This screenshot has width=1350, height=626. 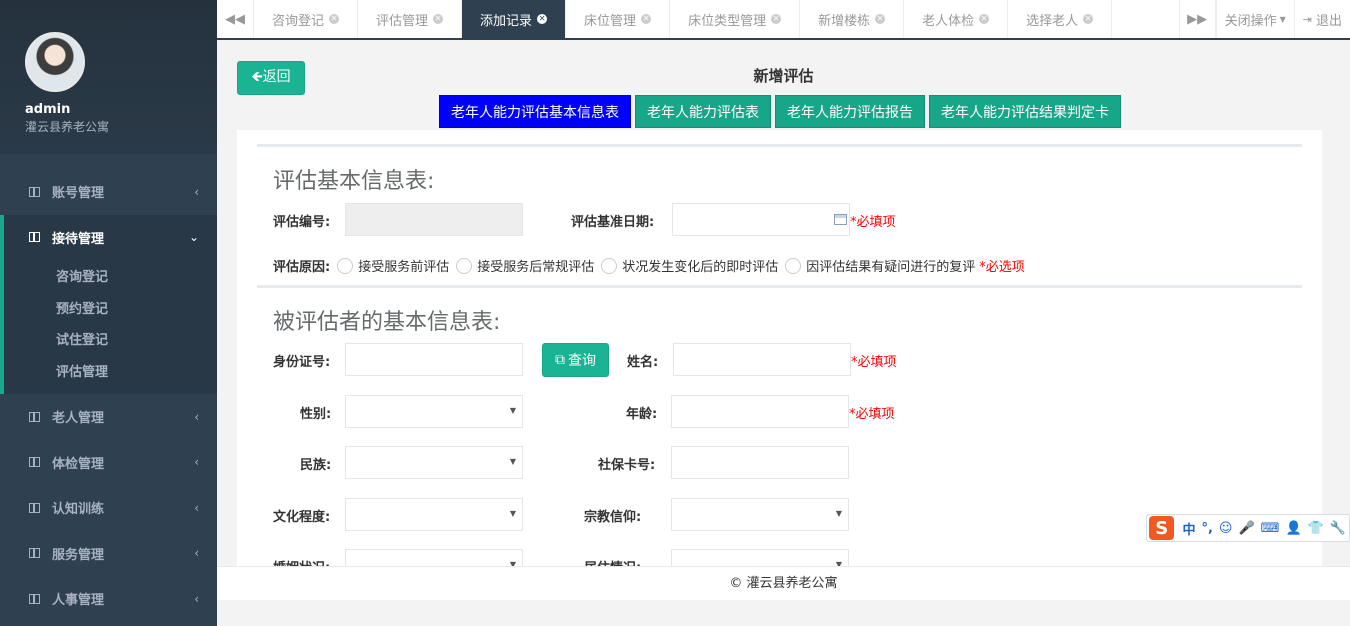 I want to click on tab-label: 床位类型管理, so click(x=727, y=21).